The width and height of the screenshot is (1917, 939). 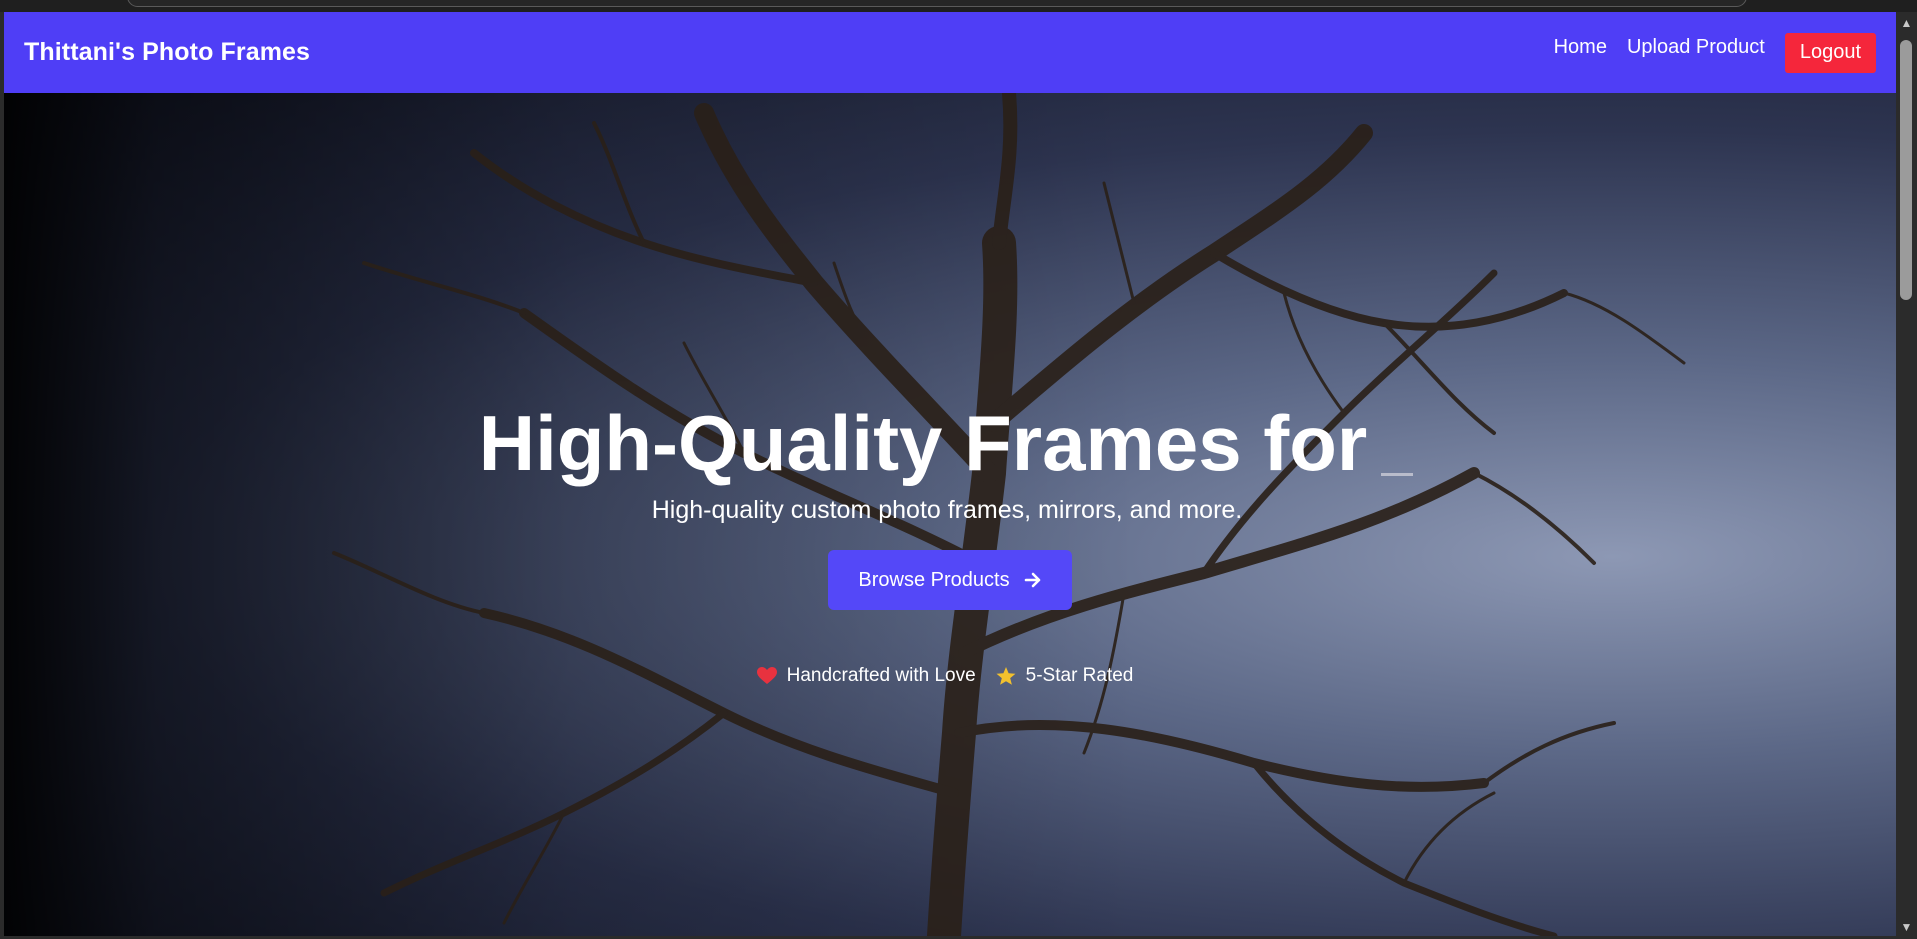 I want to click on badge-rated: 5-Star Rated, so click(x=1065, y=676).